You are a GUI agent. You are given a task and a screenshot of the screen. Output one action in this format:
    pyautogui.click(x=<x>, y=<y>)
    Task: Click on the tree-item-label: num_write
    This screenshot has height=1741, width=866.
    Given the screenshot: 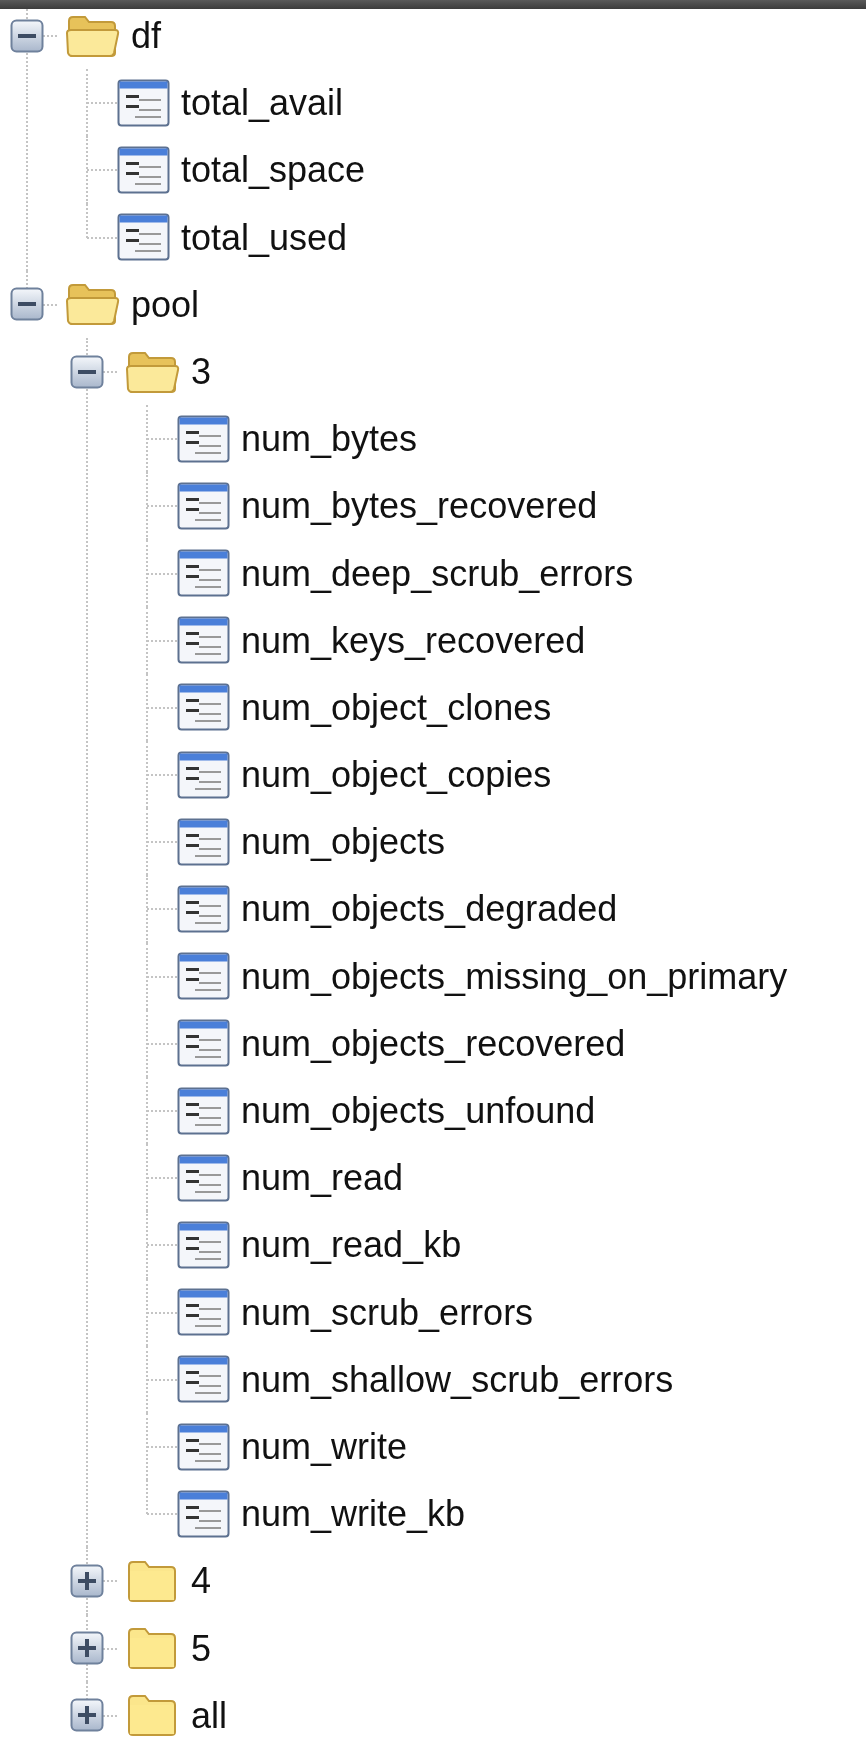 What is the action you would take?
    pyautogui.click(x=324, y=1446)
    